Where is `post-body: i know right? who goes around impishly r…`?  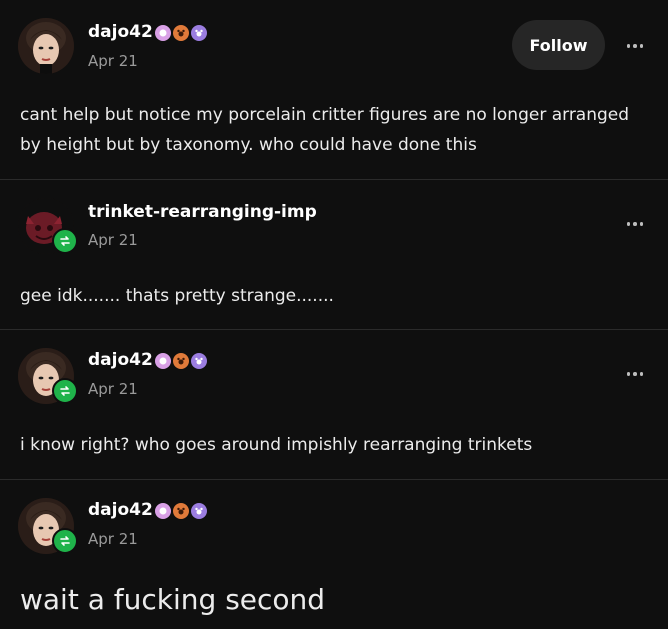
post-body: i know right? who goes around impishly r… is located at coordinates (276, 445).